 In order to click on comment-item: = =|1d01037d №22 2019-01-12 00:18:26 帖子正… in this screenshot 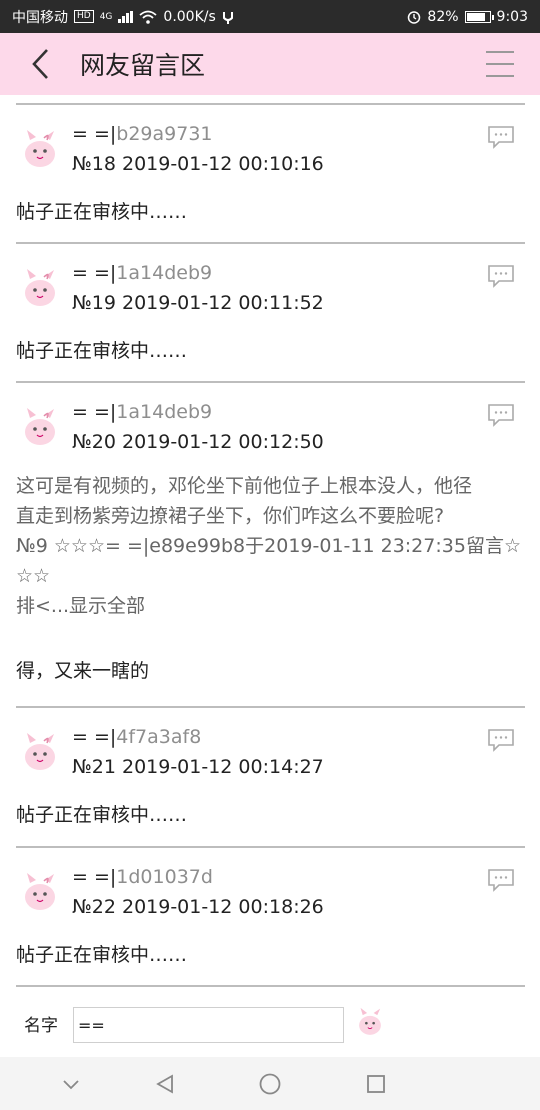, I will do `click(270, 917)`.